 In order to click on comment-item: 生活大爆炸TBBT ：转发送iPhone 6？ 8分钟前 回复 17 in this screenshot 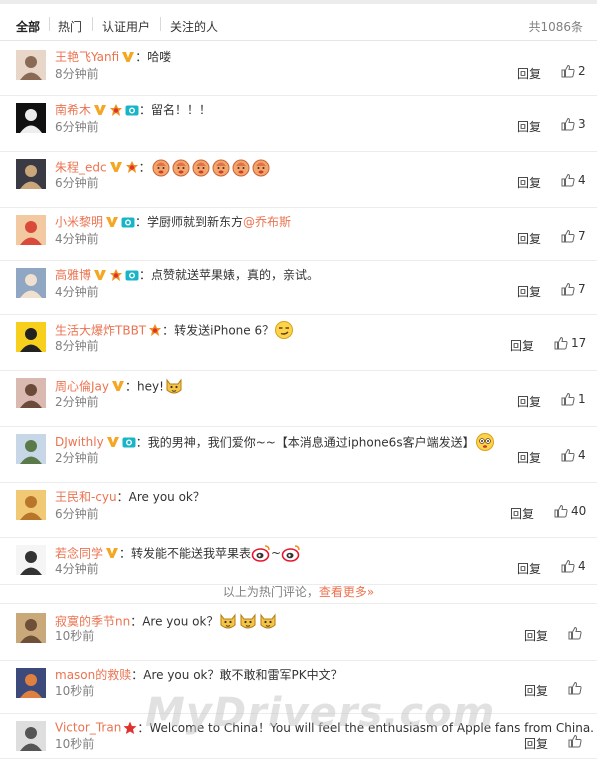, I will do `click(298, 342)`.